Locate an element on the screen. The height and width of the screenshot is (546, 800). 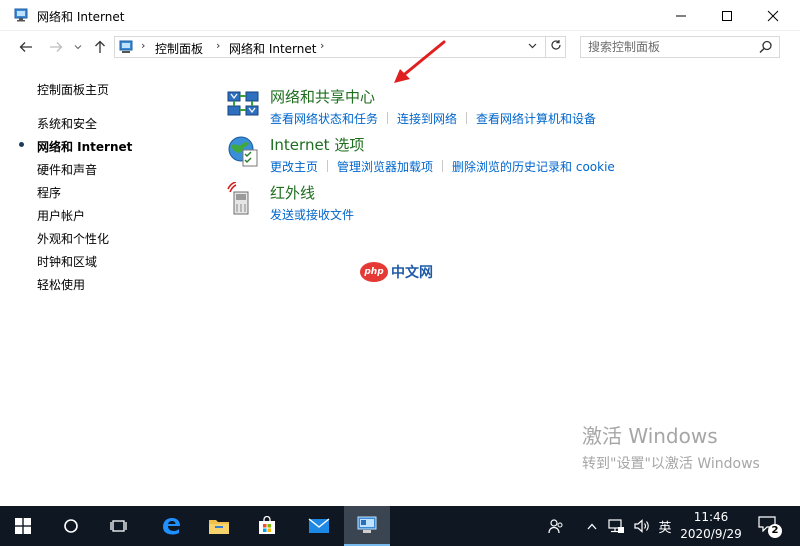
ime-indicator: 英 is located at coordinates (665, 526).